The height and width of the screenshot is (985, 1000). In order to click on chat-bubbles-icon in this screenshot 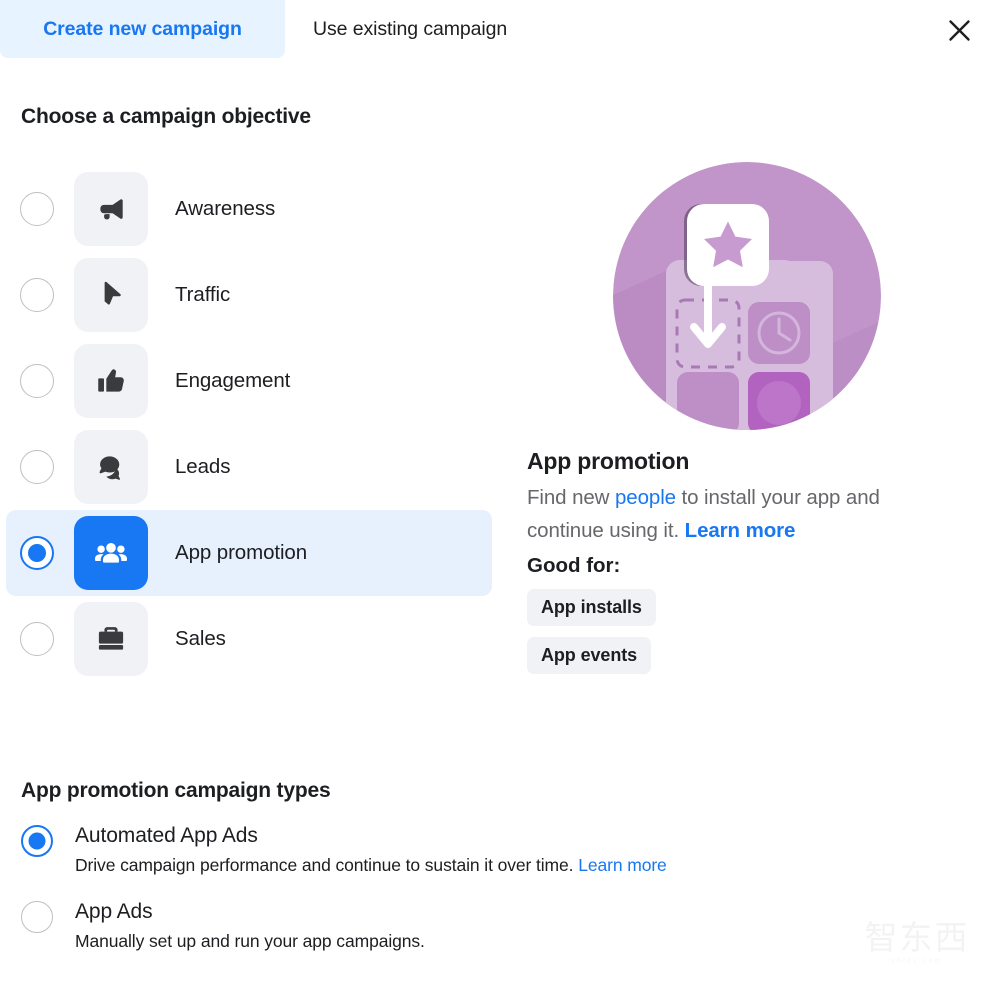, I will do `click(111, 467)`.